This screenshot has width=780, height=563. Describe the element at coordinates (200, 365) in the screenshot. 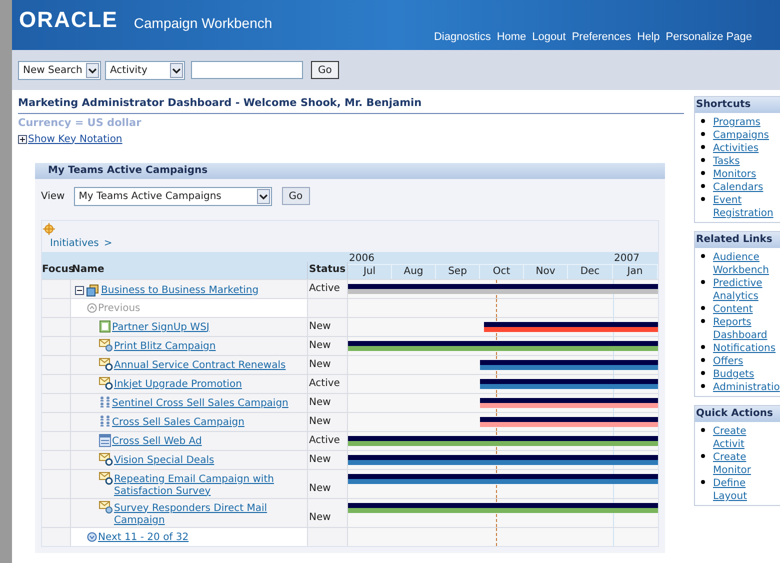

I see `activity-link: Annual Service Contract Renewals` at that location.